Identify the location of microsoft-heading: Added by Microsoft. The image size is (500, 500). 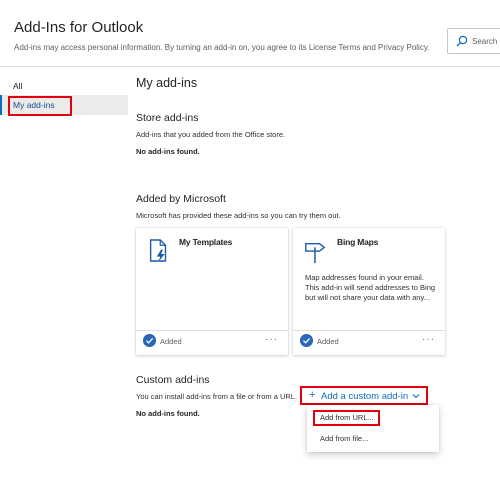
(181, 199).